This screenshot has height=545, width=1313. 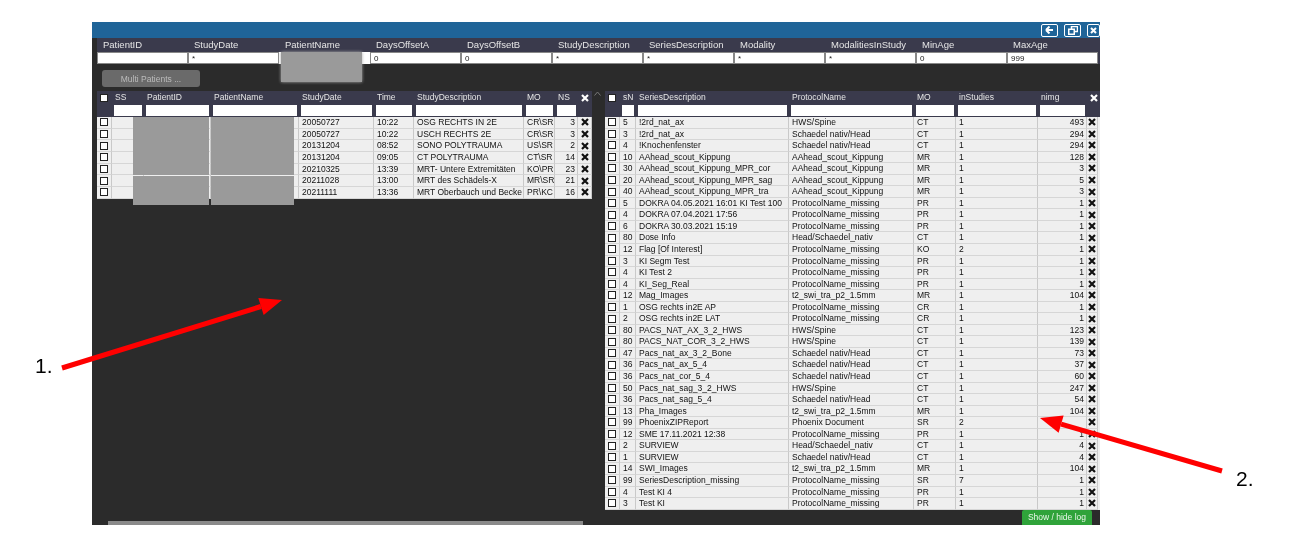 What do you see at coordinates (177, 97) in the screenshot?
I see `column-header: PatientID` at bounding box center [177, 97].